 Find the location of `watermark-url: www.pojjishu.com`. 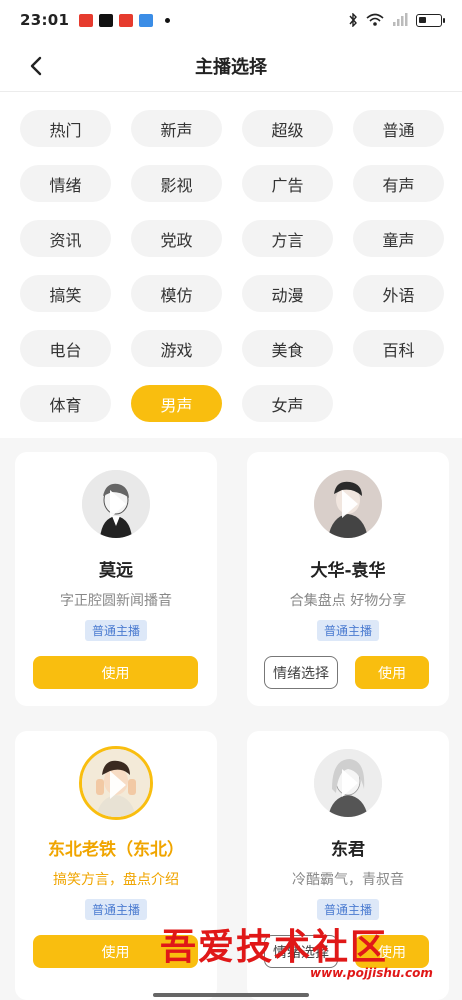

watermark-url: www.pojjishu.com is located at coordinates (371, 973).